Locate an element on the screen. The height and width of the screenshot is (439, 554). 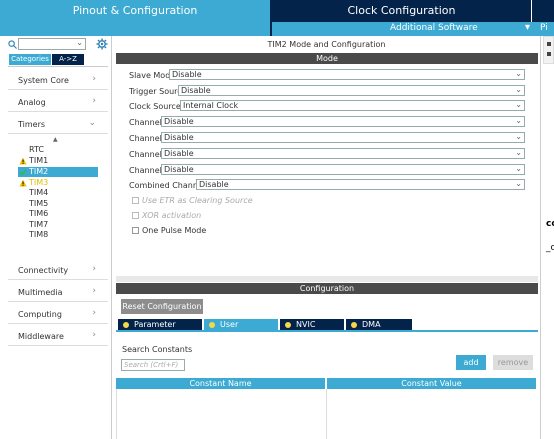
sort-icon: ▲ is located at coordinates (55, 139).